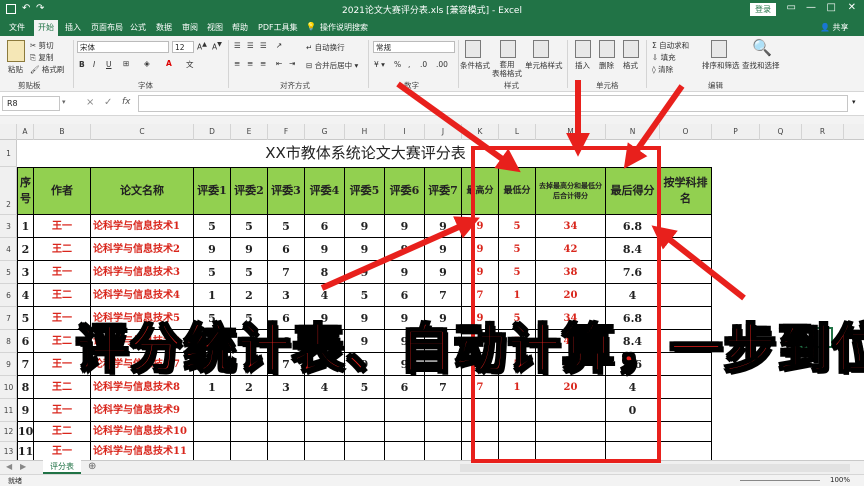 The height and width of the screenshot is (486, 864). What do you see at coordinates (698, 263) in the screenshot?
I see `arrow-right` at bounding box center [698, 263].